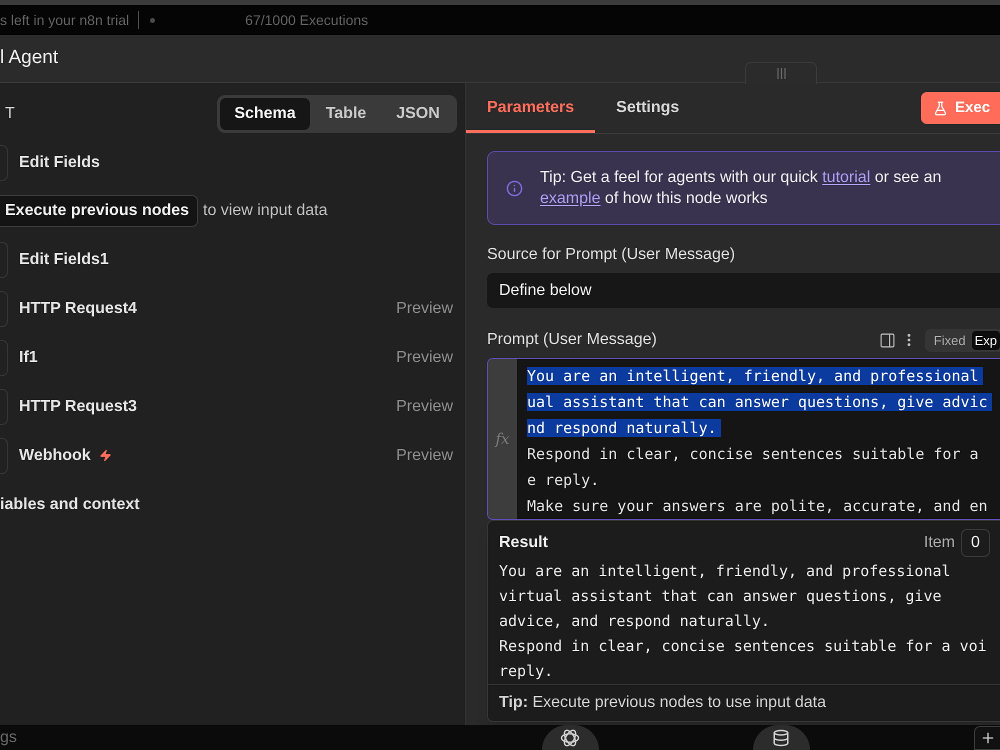 The width and height of the screenshot is (1000, 750). What do you see at coordinates (99, 211) in the screenshot?
I see `execute-previous-nodes-button: Execute previous nodes` at bounding box center [99, 211].